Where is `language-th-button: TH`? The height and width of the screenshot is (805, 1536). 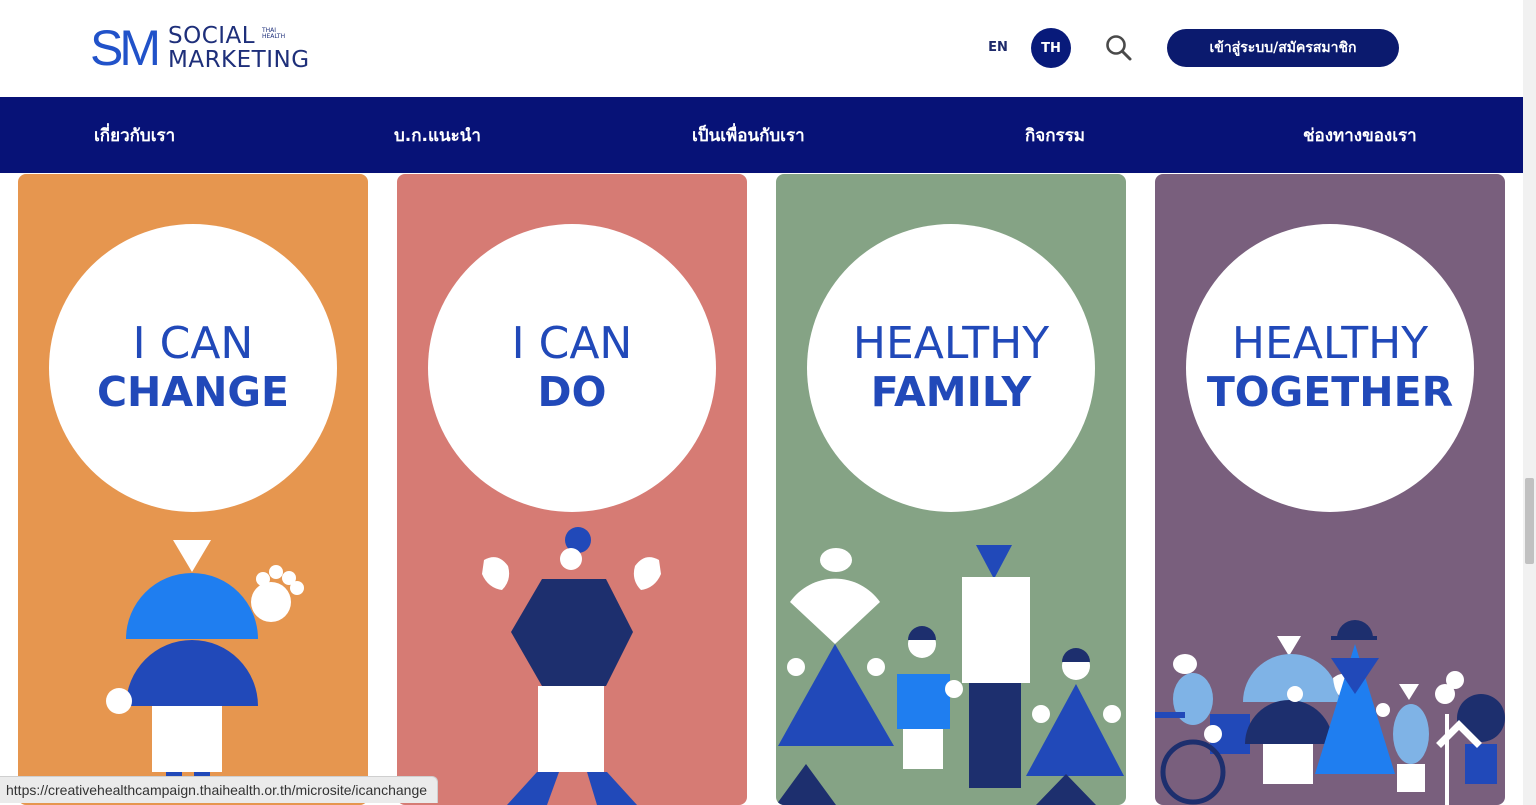
language-th-button: TH is located at coordinates (1051, 48).